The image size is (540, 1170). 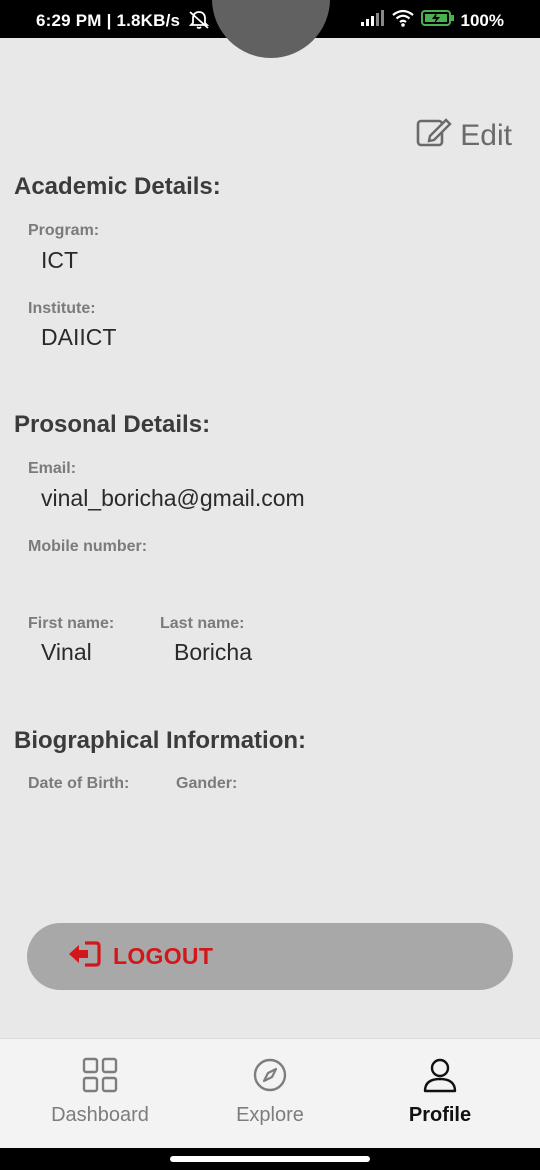 I want to click on logout-icon, so click(x=85, y=956).